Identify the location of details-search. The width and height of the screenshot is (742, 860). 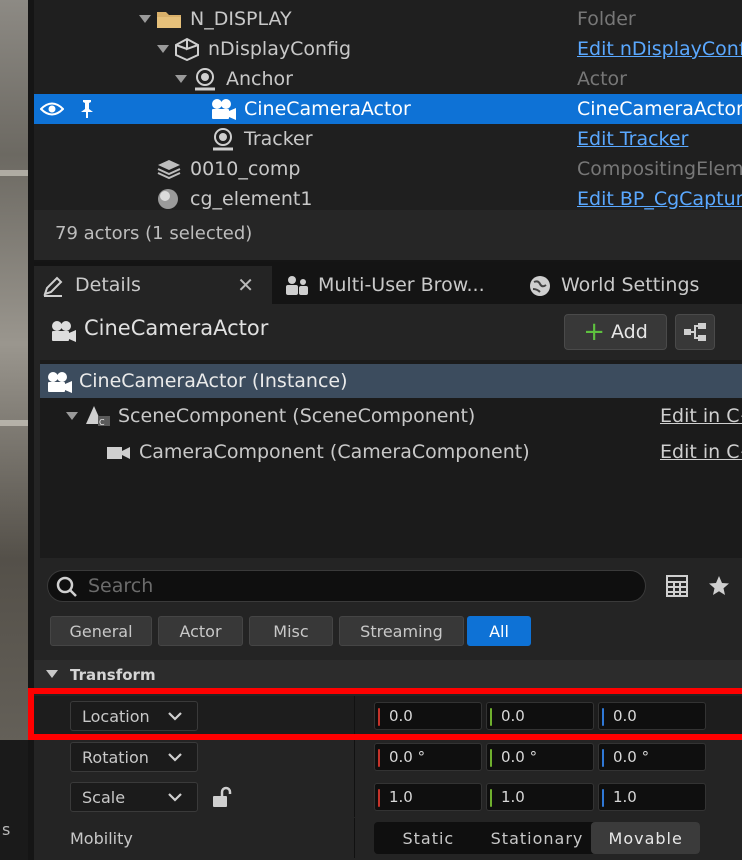
(346, 586).